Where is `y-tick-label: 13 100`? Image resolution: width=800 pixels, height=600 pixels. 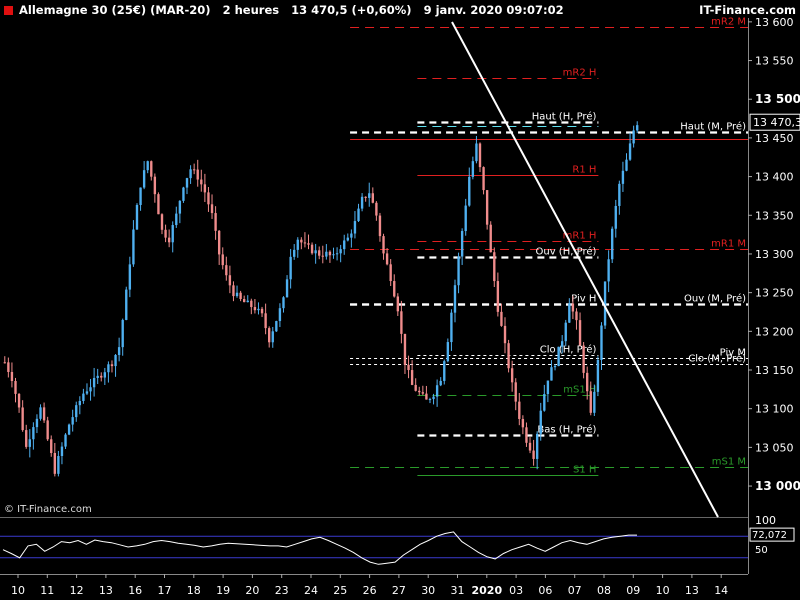
y-tick-label: 13 100 is located at coordinates (774, 409).